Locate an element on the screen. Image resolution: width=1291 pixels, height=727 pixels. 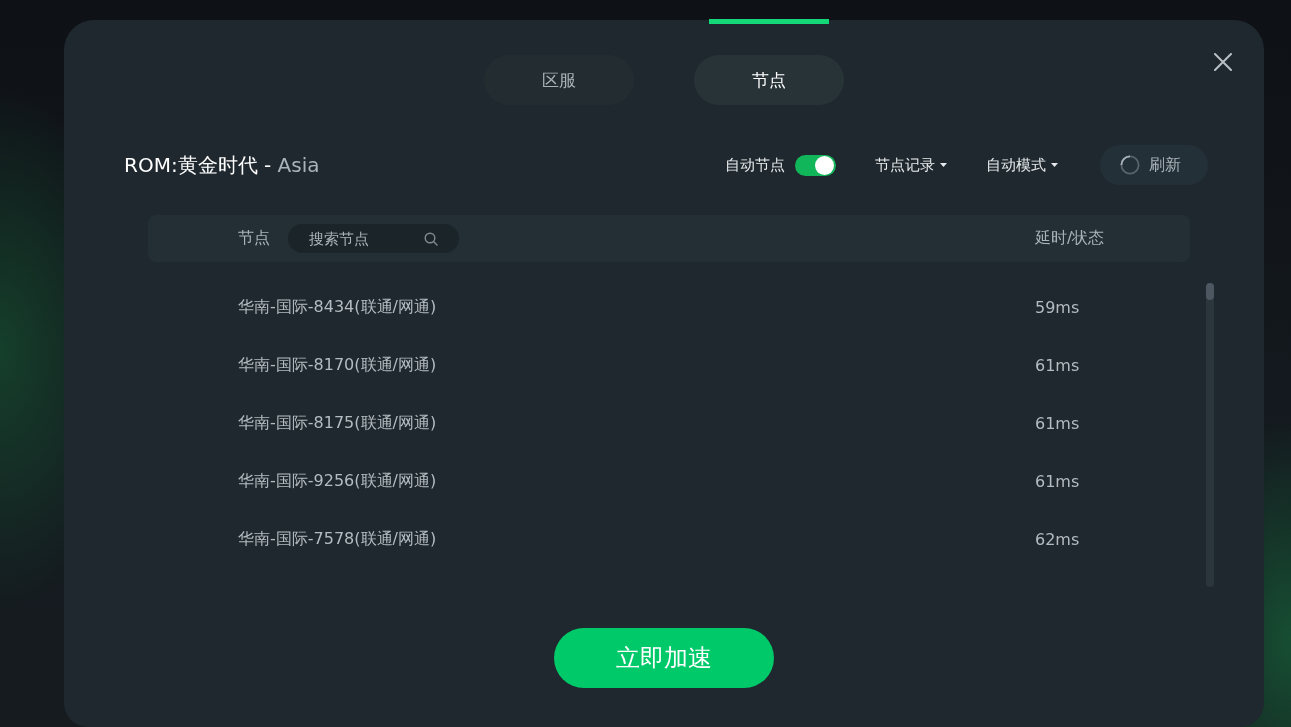
dropdown-menu: 自动模式 is located at coordinates (1022, 165).